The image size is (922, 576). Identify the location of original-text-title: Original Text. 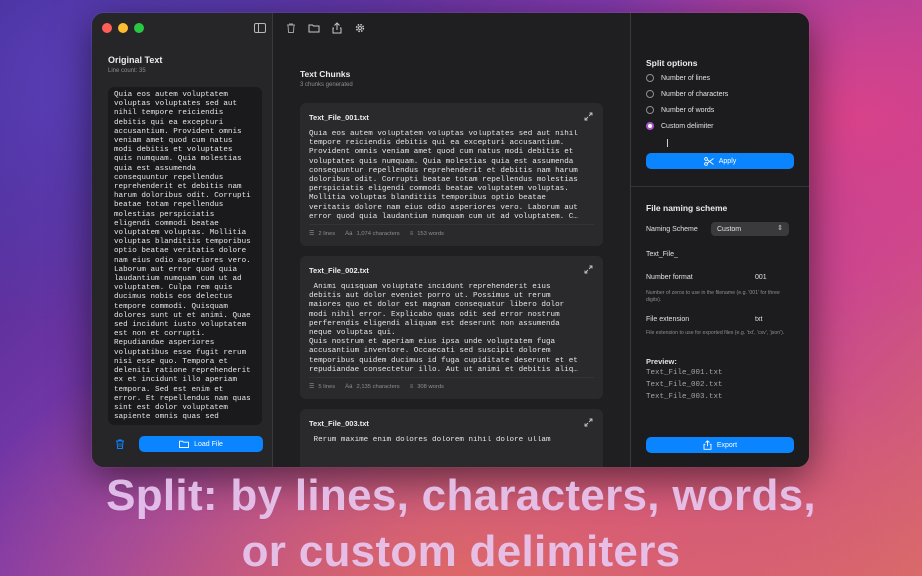
(135, 60).